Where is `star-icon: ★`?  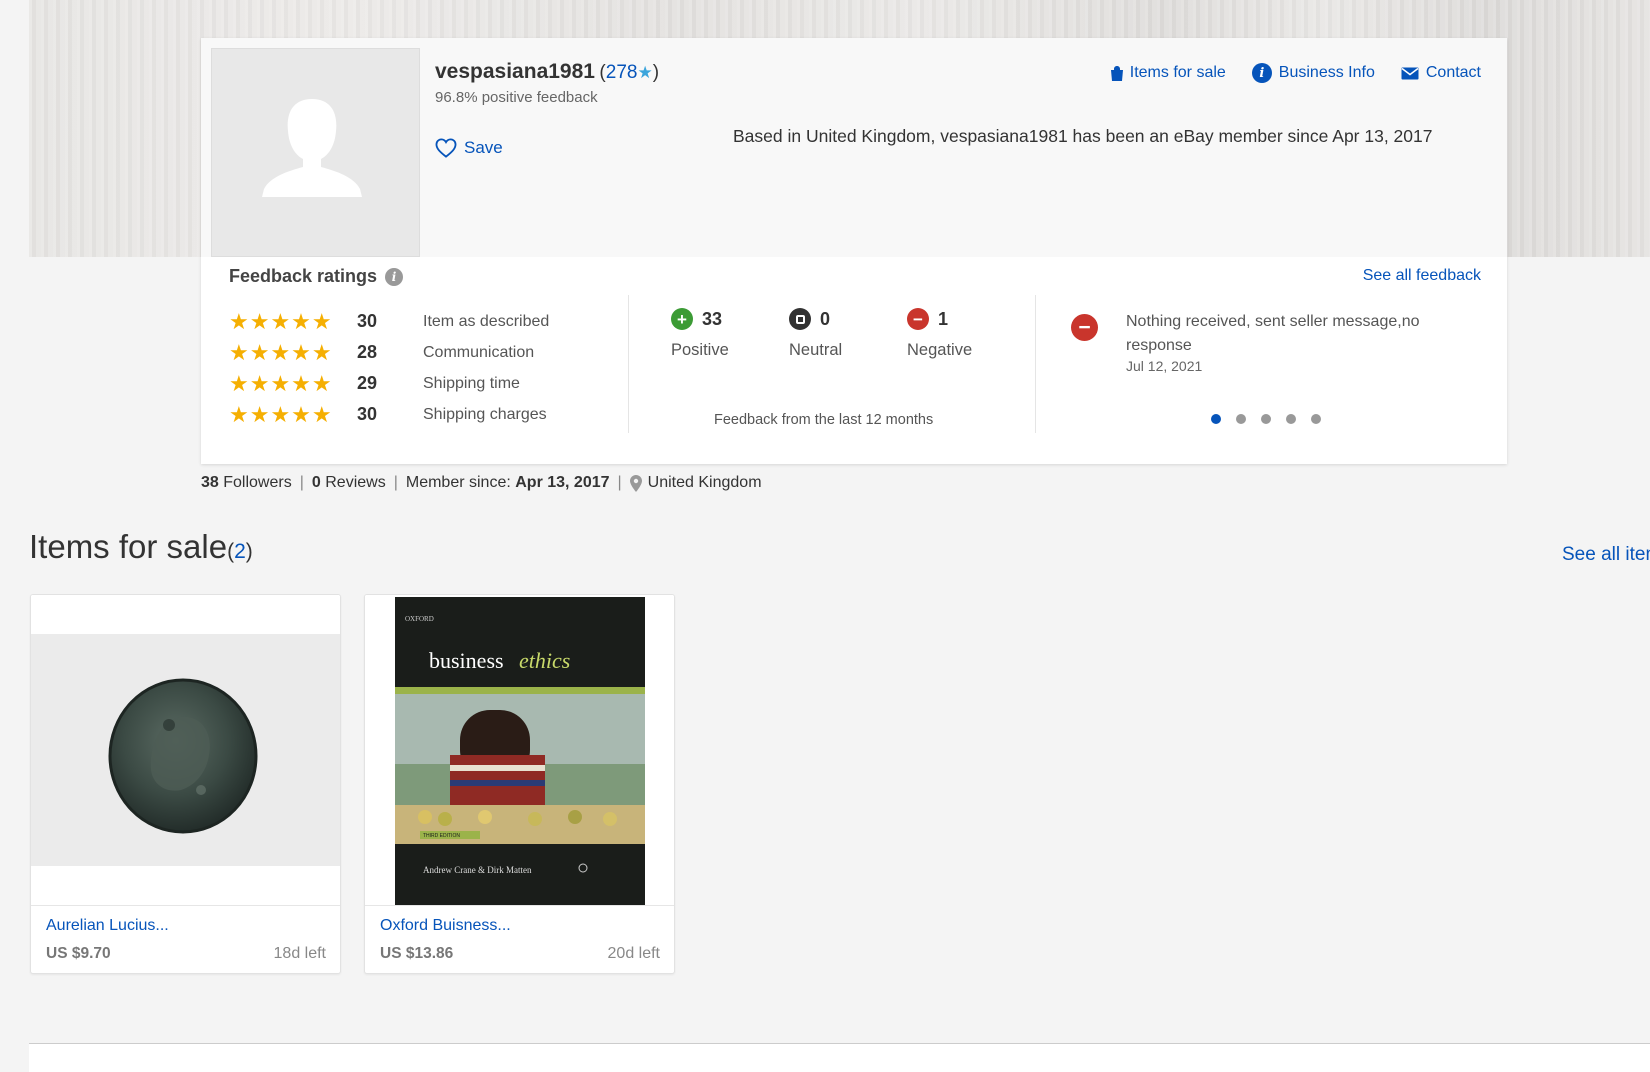
star-icon: ★ is located at coordinates (645, 72).